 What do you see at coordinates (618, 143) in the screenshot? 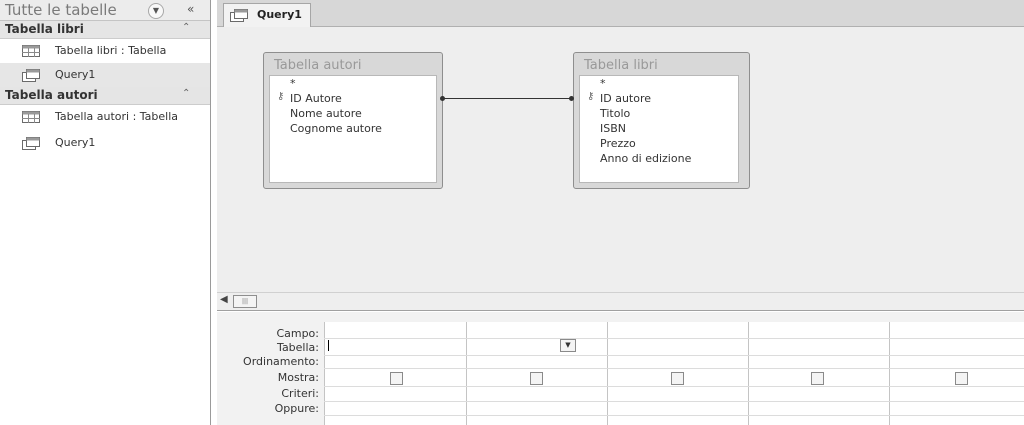
I see `field-prezzo: Prezzo` at bounding box center [618, 143].